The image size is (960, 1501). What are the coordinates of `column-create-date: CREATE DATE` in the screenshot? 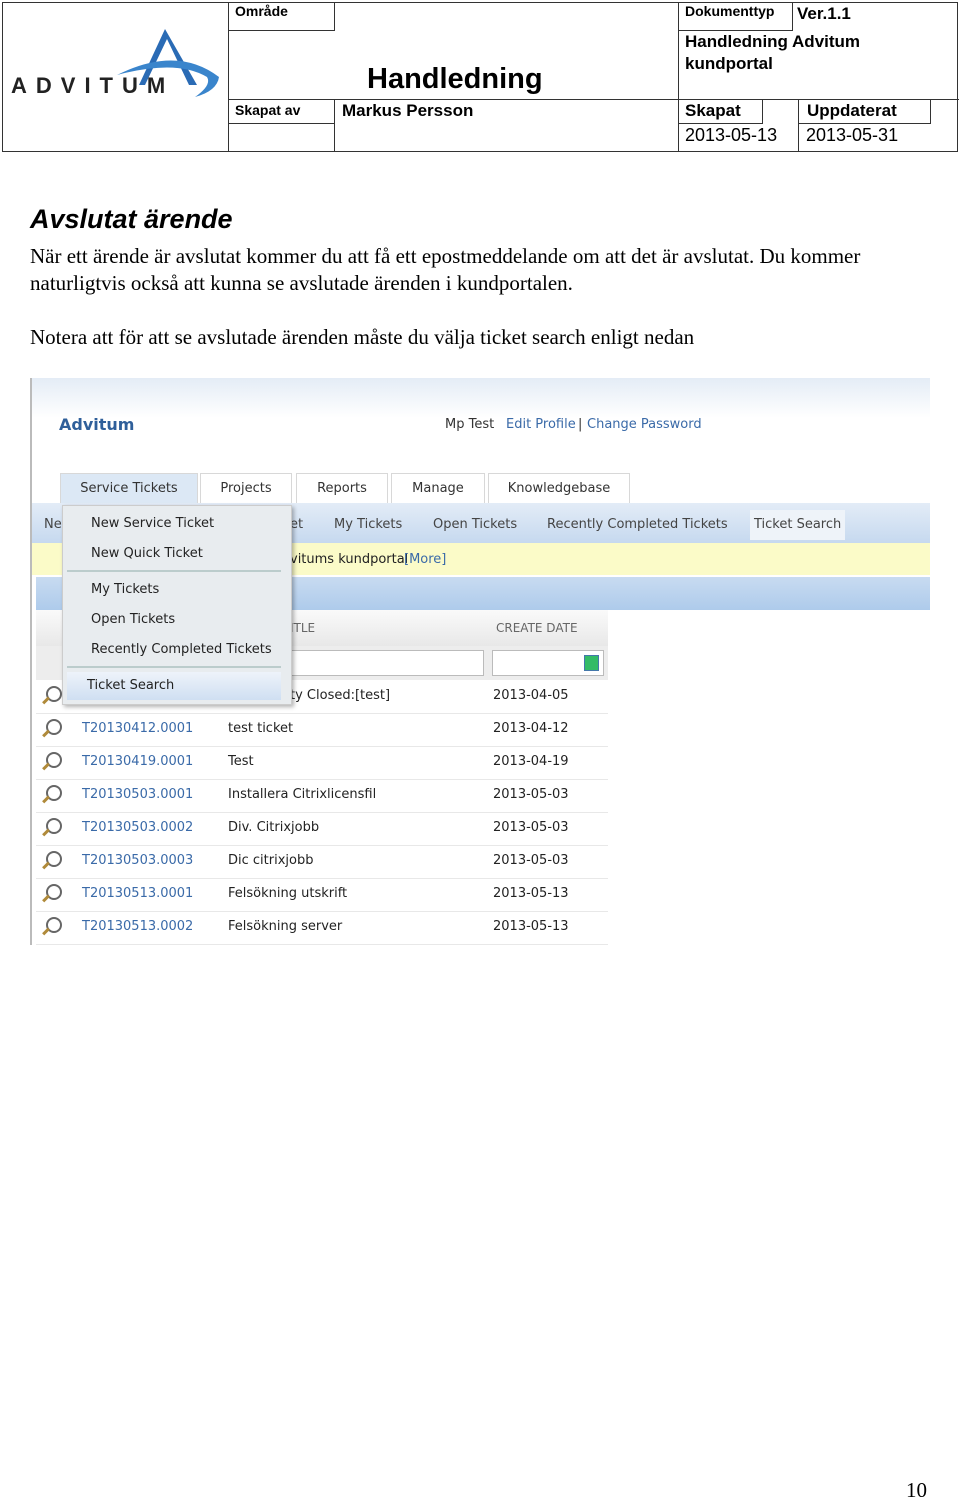 It's located at (537, 628).